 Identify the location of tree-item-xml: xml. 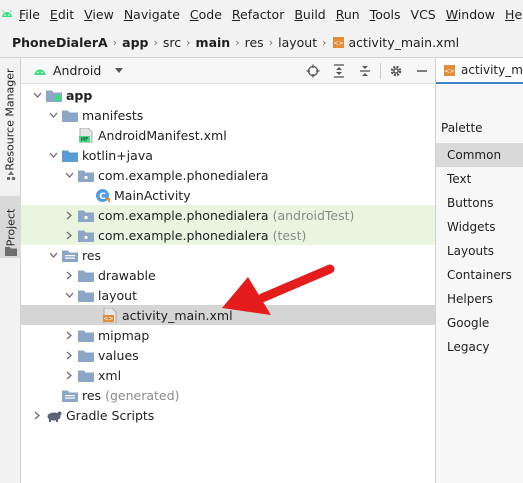
(228, 375).